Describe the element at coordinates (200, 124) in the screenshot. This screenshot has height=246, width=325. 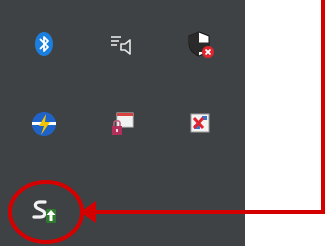
I see `network-disconnected-icon` at that location.